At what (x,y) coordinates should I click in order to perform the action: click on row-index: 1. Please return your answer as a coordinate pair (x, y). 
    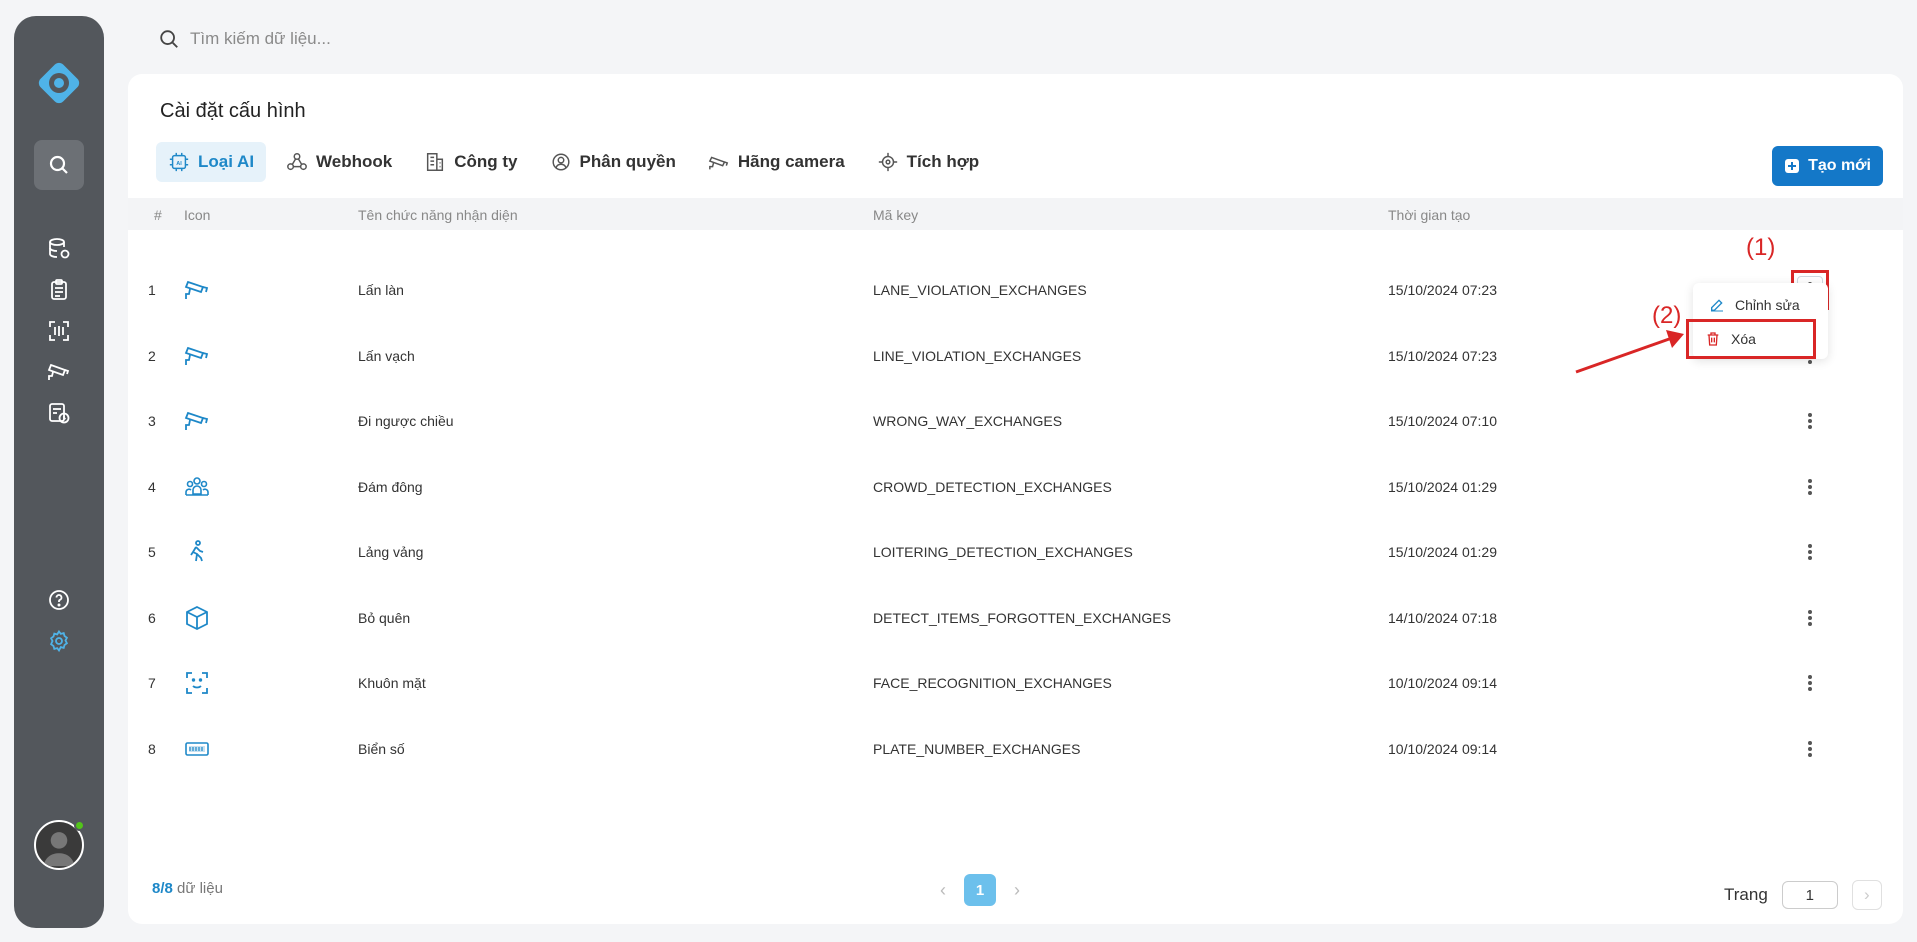
    Looking at the image, I should click on (152, 290).